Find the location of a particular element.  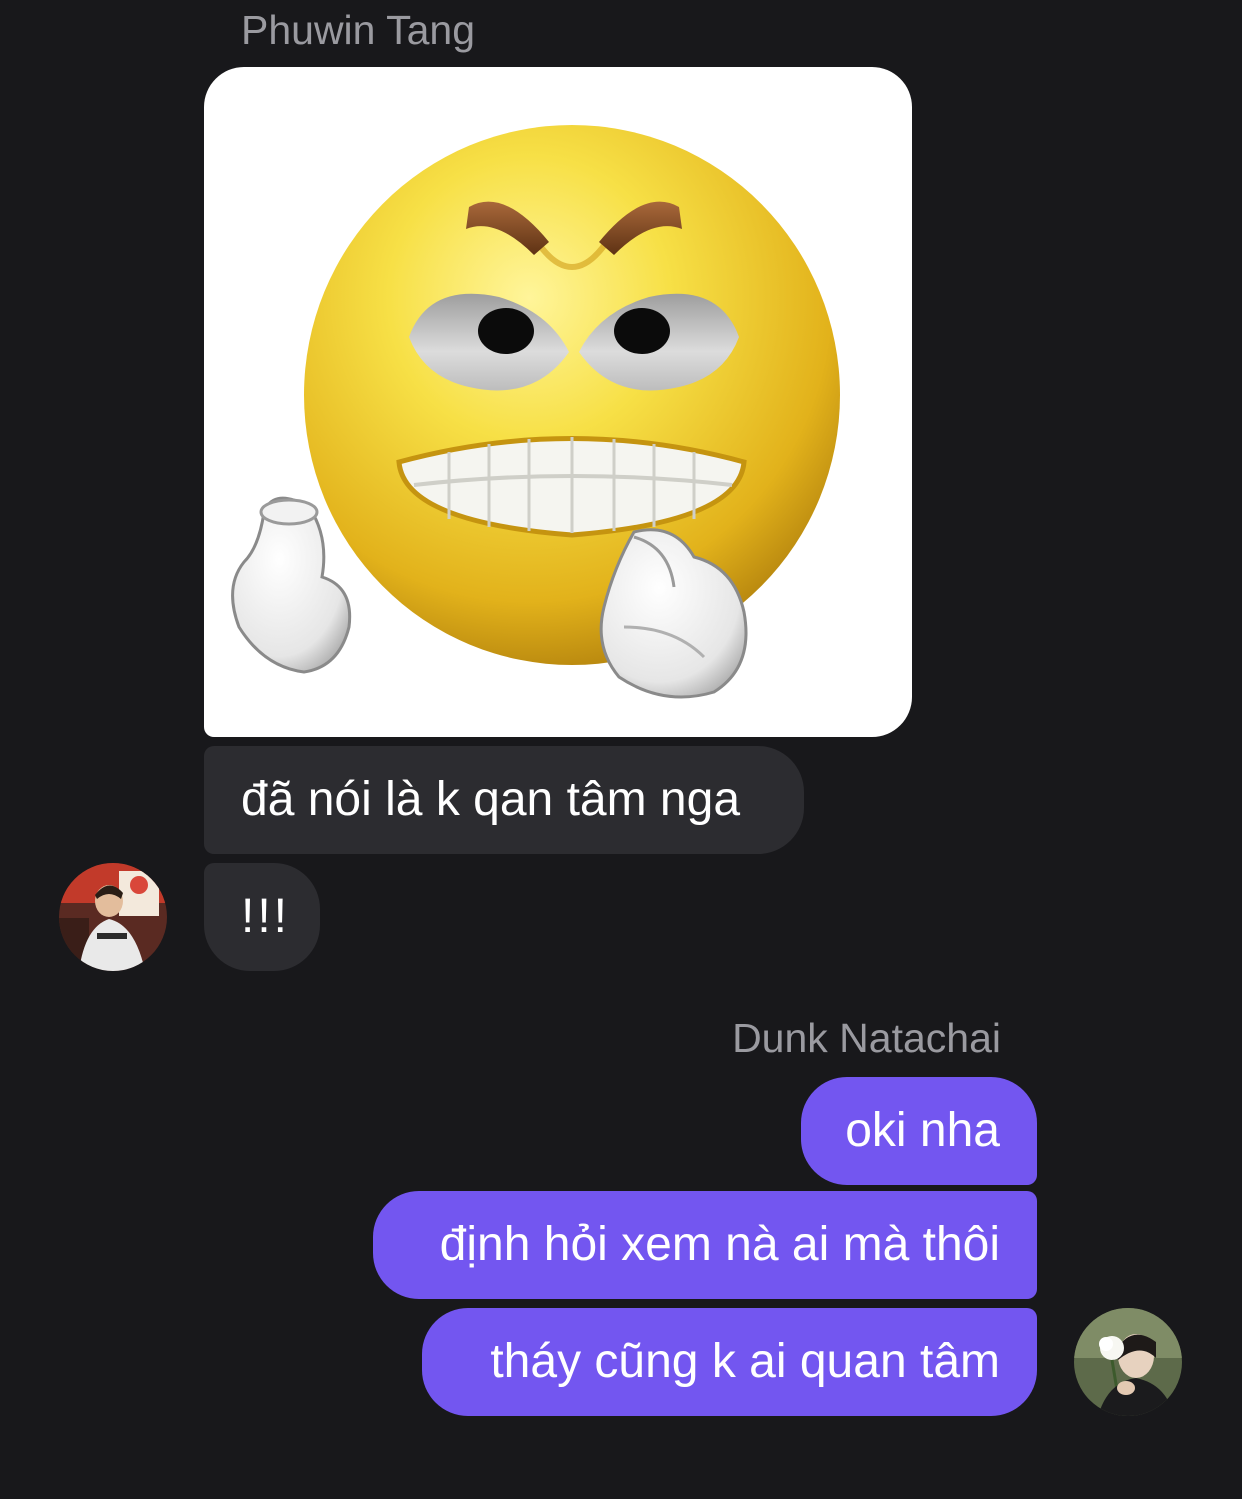

outgoing-message: oki nha is located at coordinates (919, 1131).